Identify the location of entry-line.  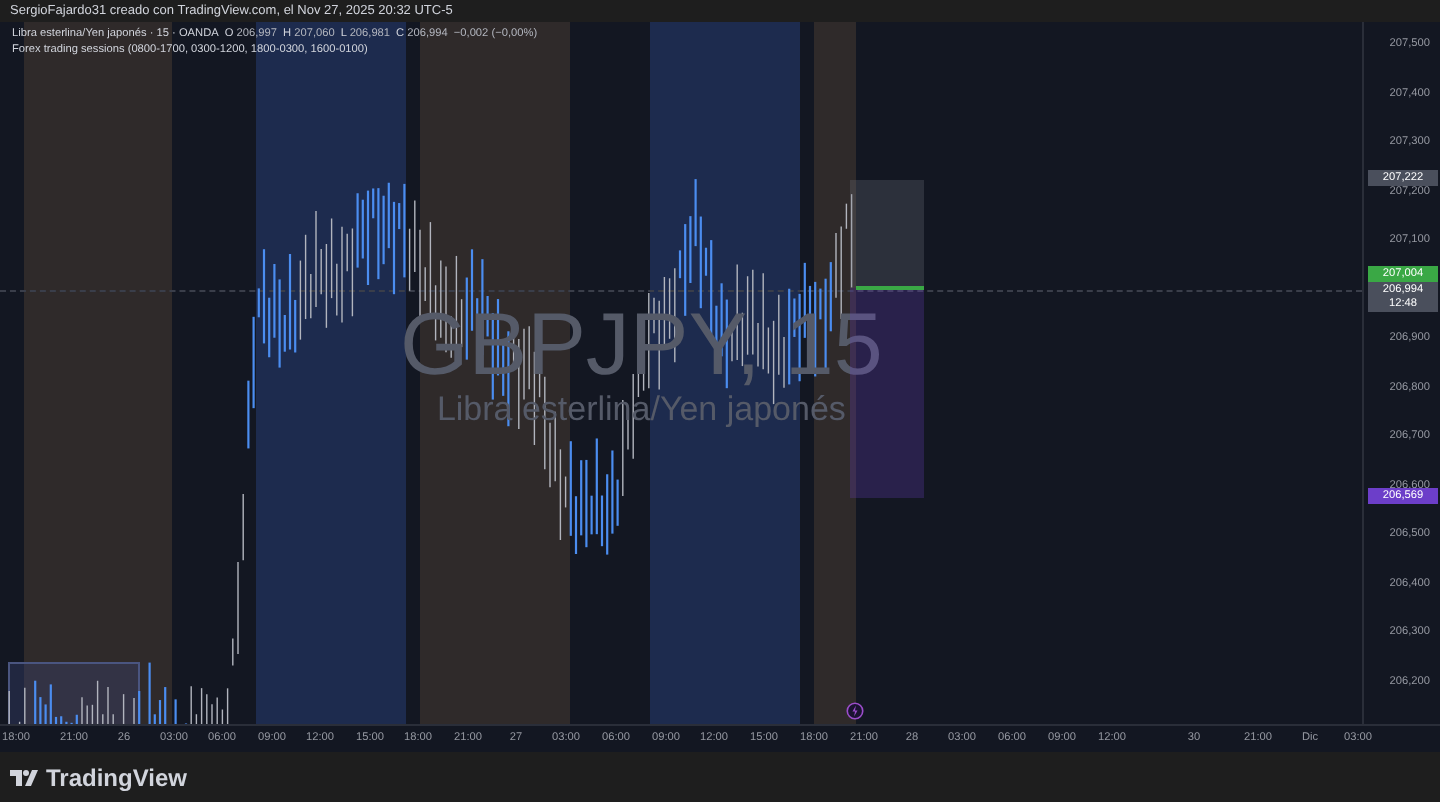
(890, 287).